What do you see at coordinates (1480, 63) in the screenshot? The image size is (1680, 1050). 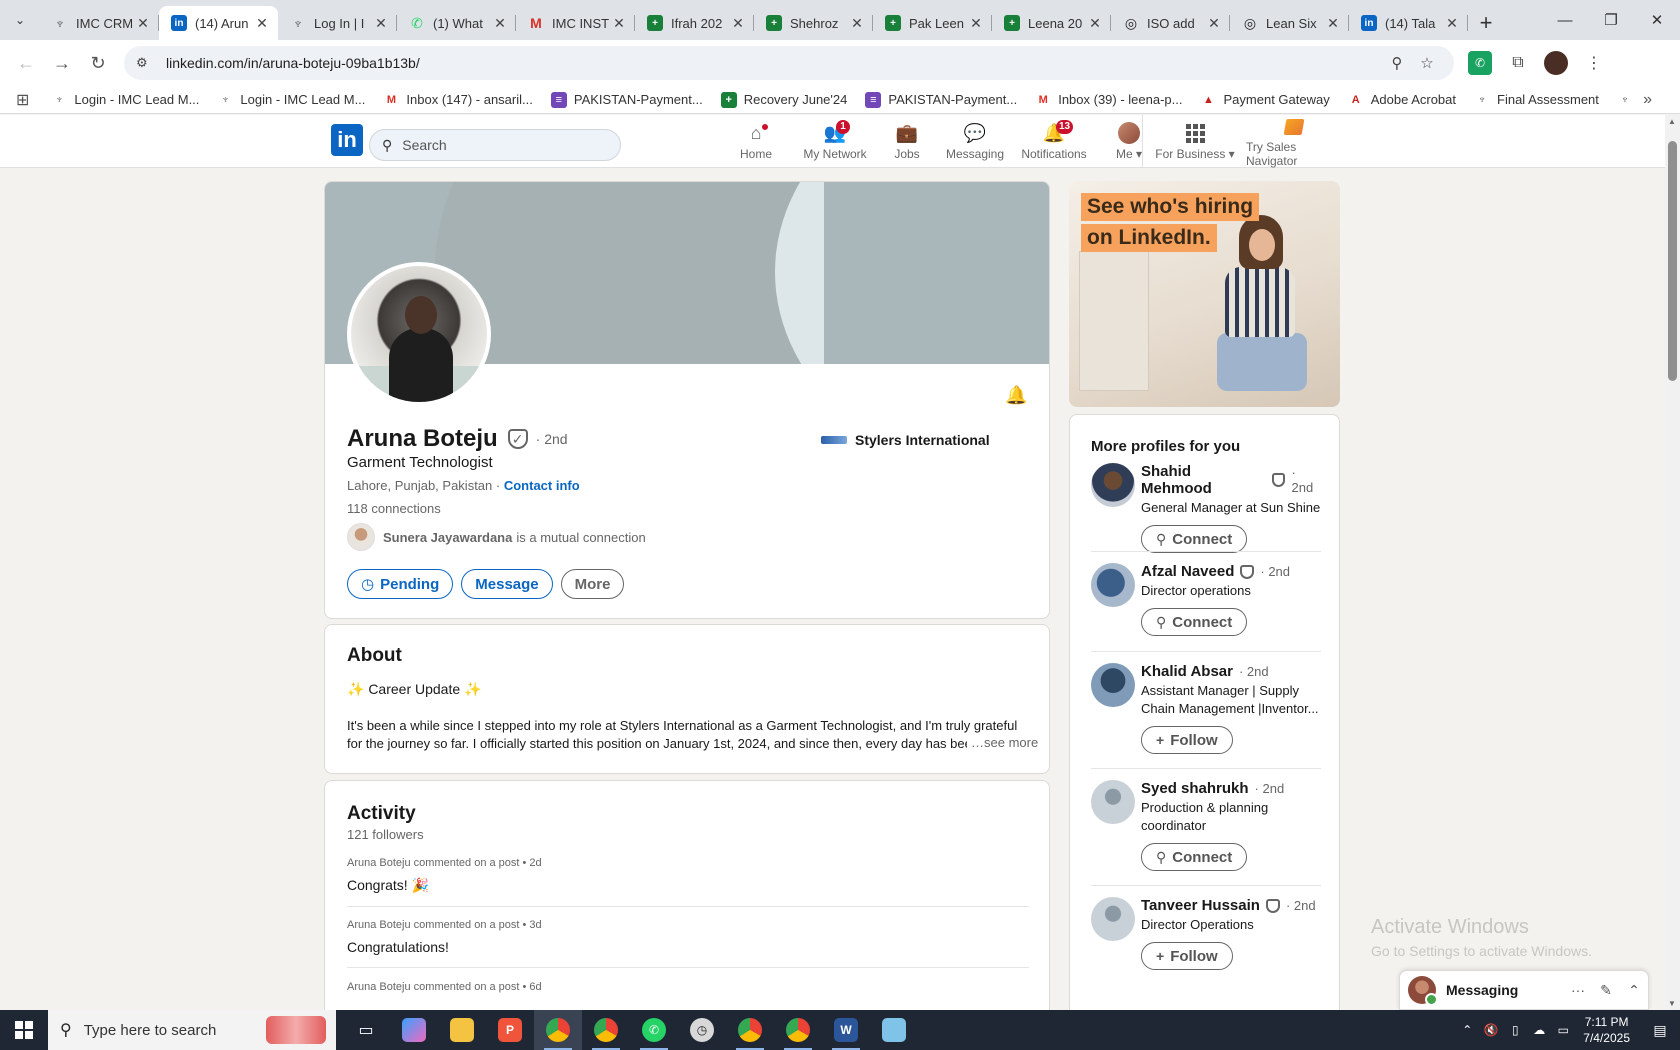 I see `extension-icon: ✆` at bounding box center [1480, 63].